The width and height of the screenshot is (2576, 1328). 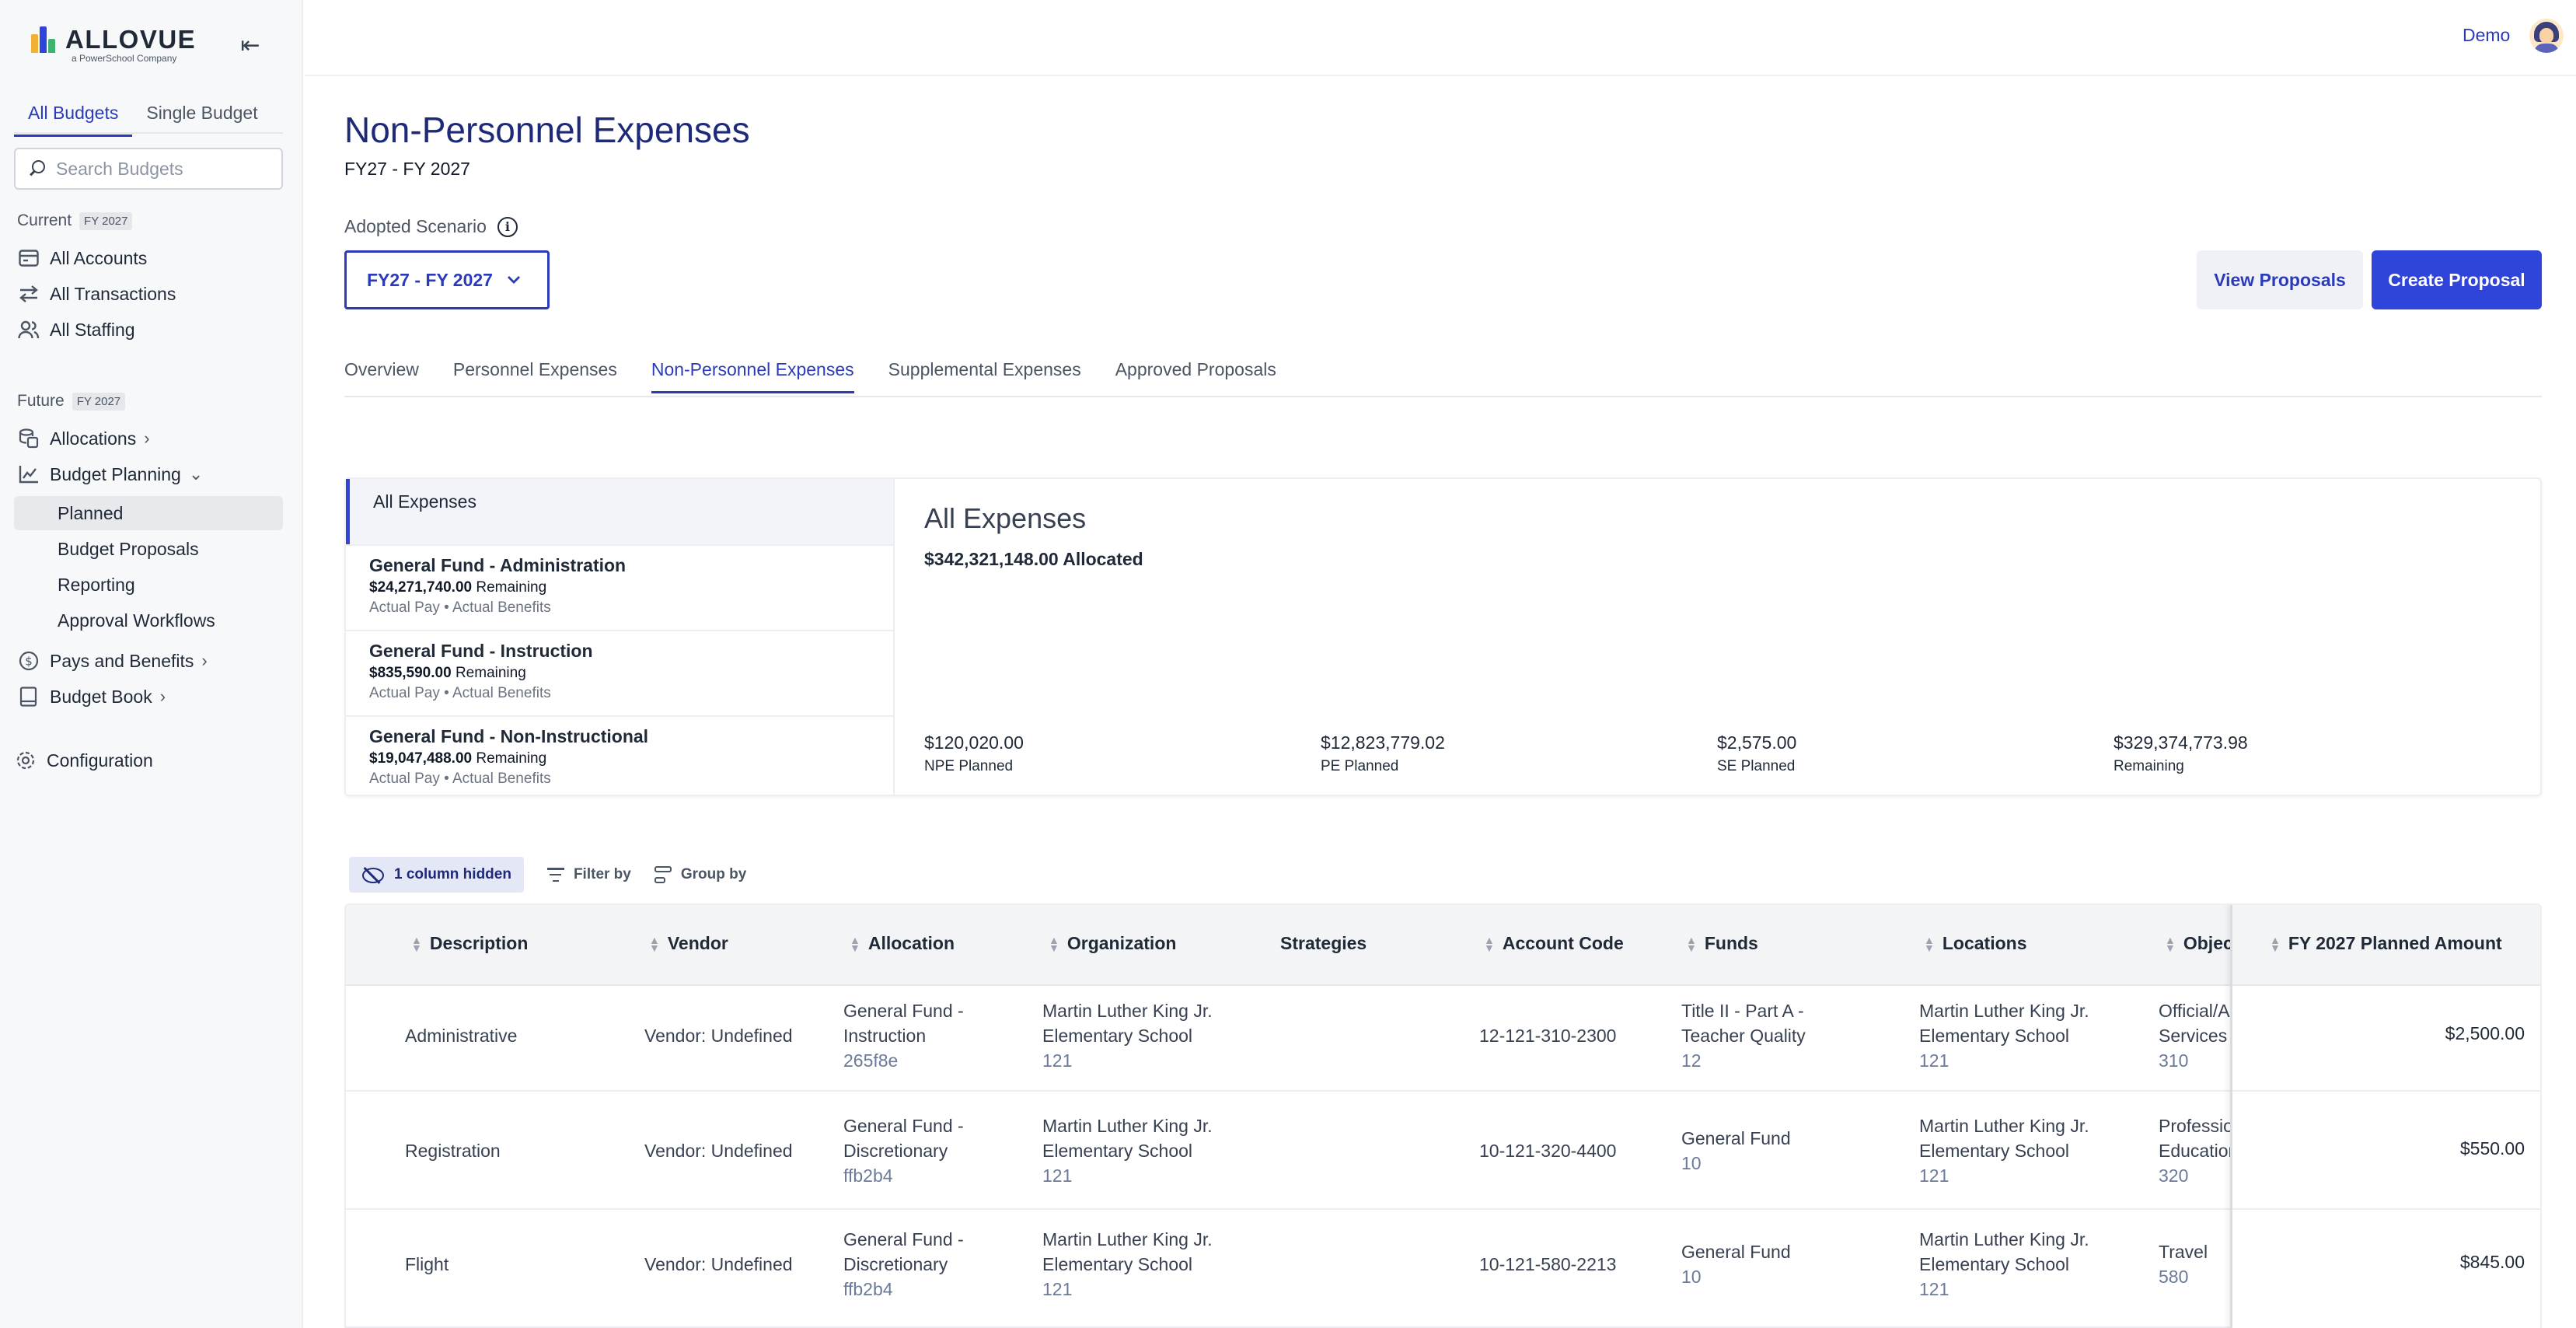 I want to click on cell-object: Travel 580, so click(x=2184, y=1264).